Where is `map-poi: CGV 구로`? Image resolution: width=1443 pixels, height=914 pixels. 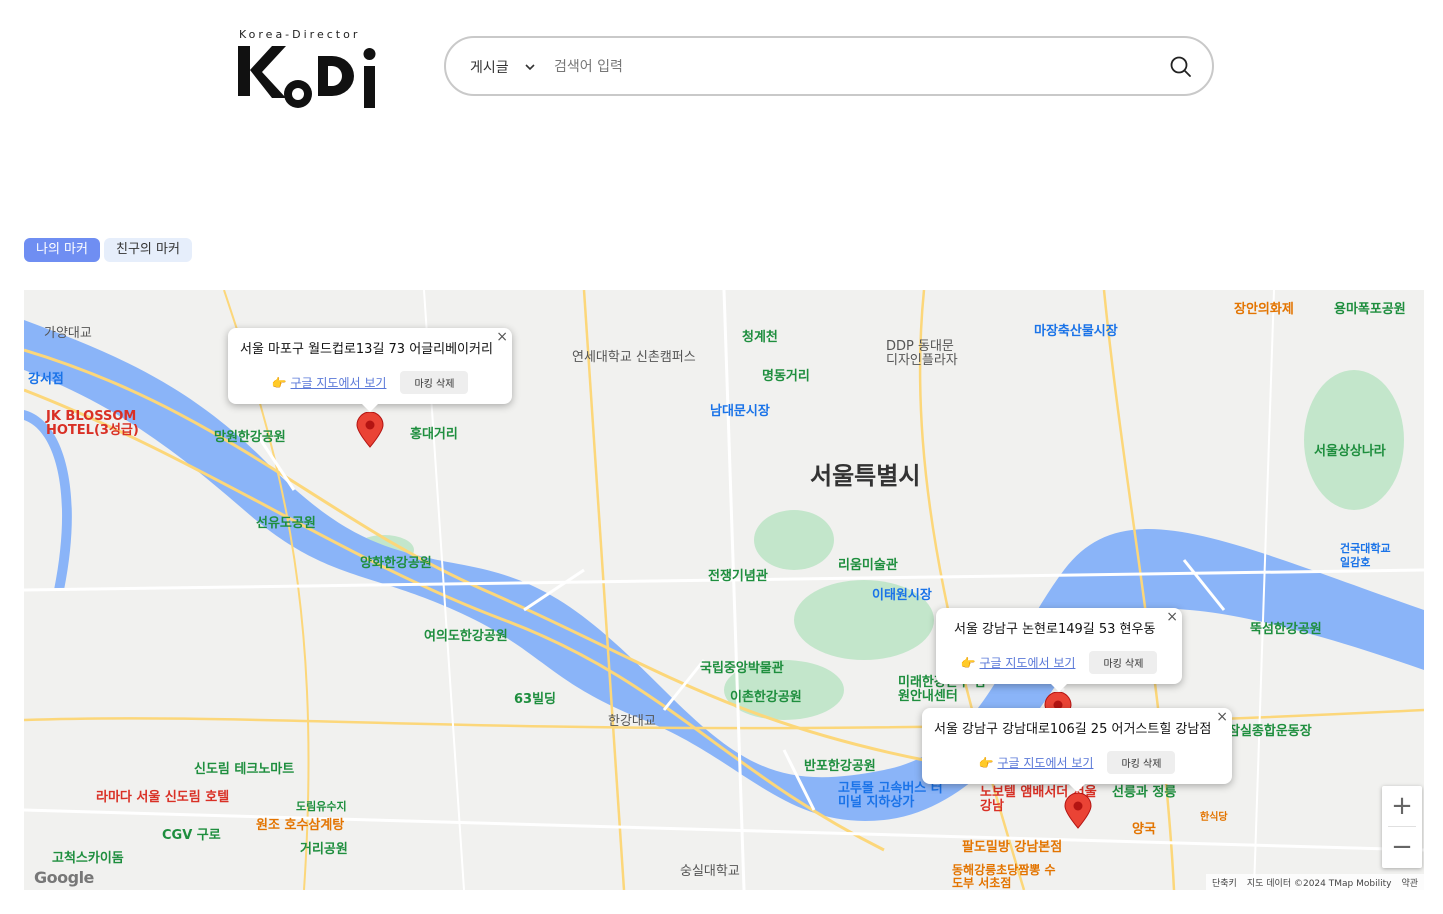
map-poi: CGV 구로 is located at coordinates (191, 833).